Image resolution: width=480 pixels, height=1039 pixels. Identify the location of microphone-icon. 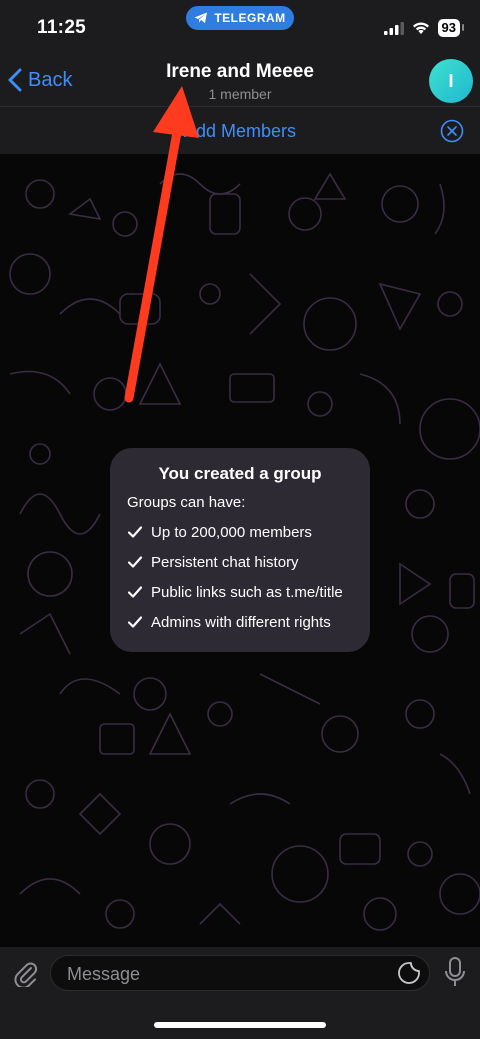
(455, 973).